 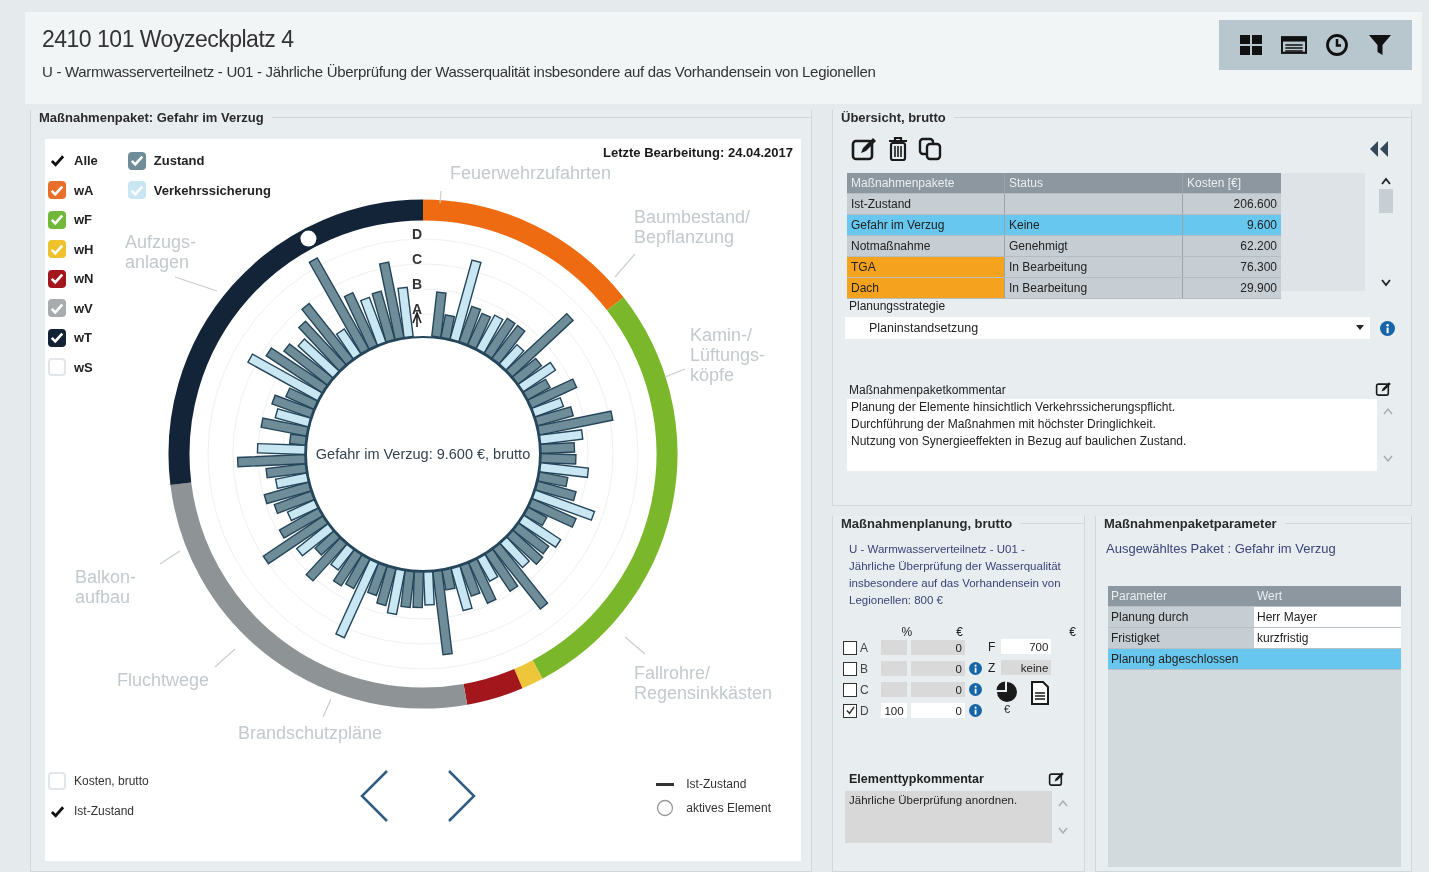 I want to click on grid-icon, so click(x=1250, y=45).